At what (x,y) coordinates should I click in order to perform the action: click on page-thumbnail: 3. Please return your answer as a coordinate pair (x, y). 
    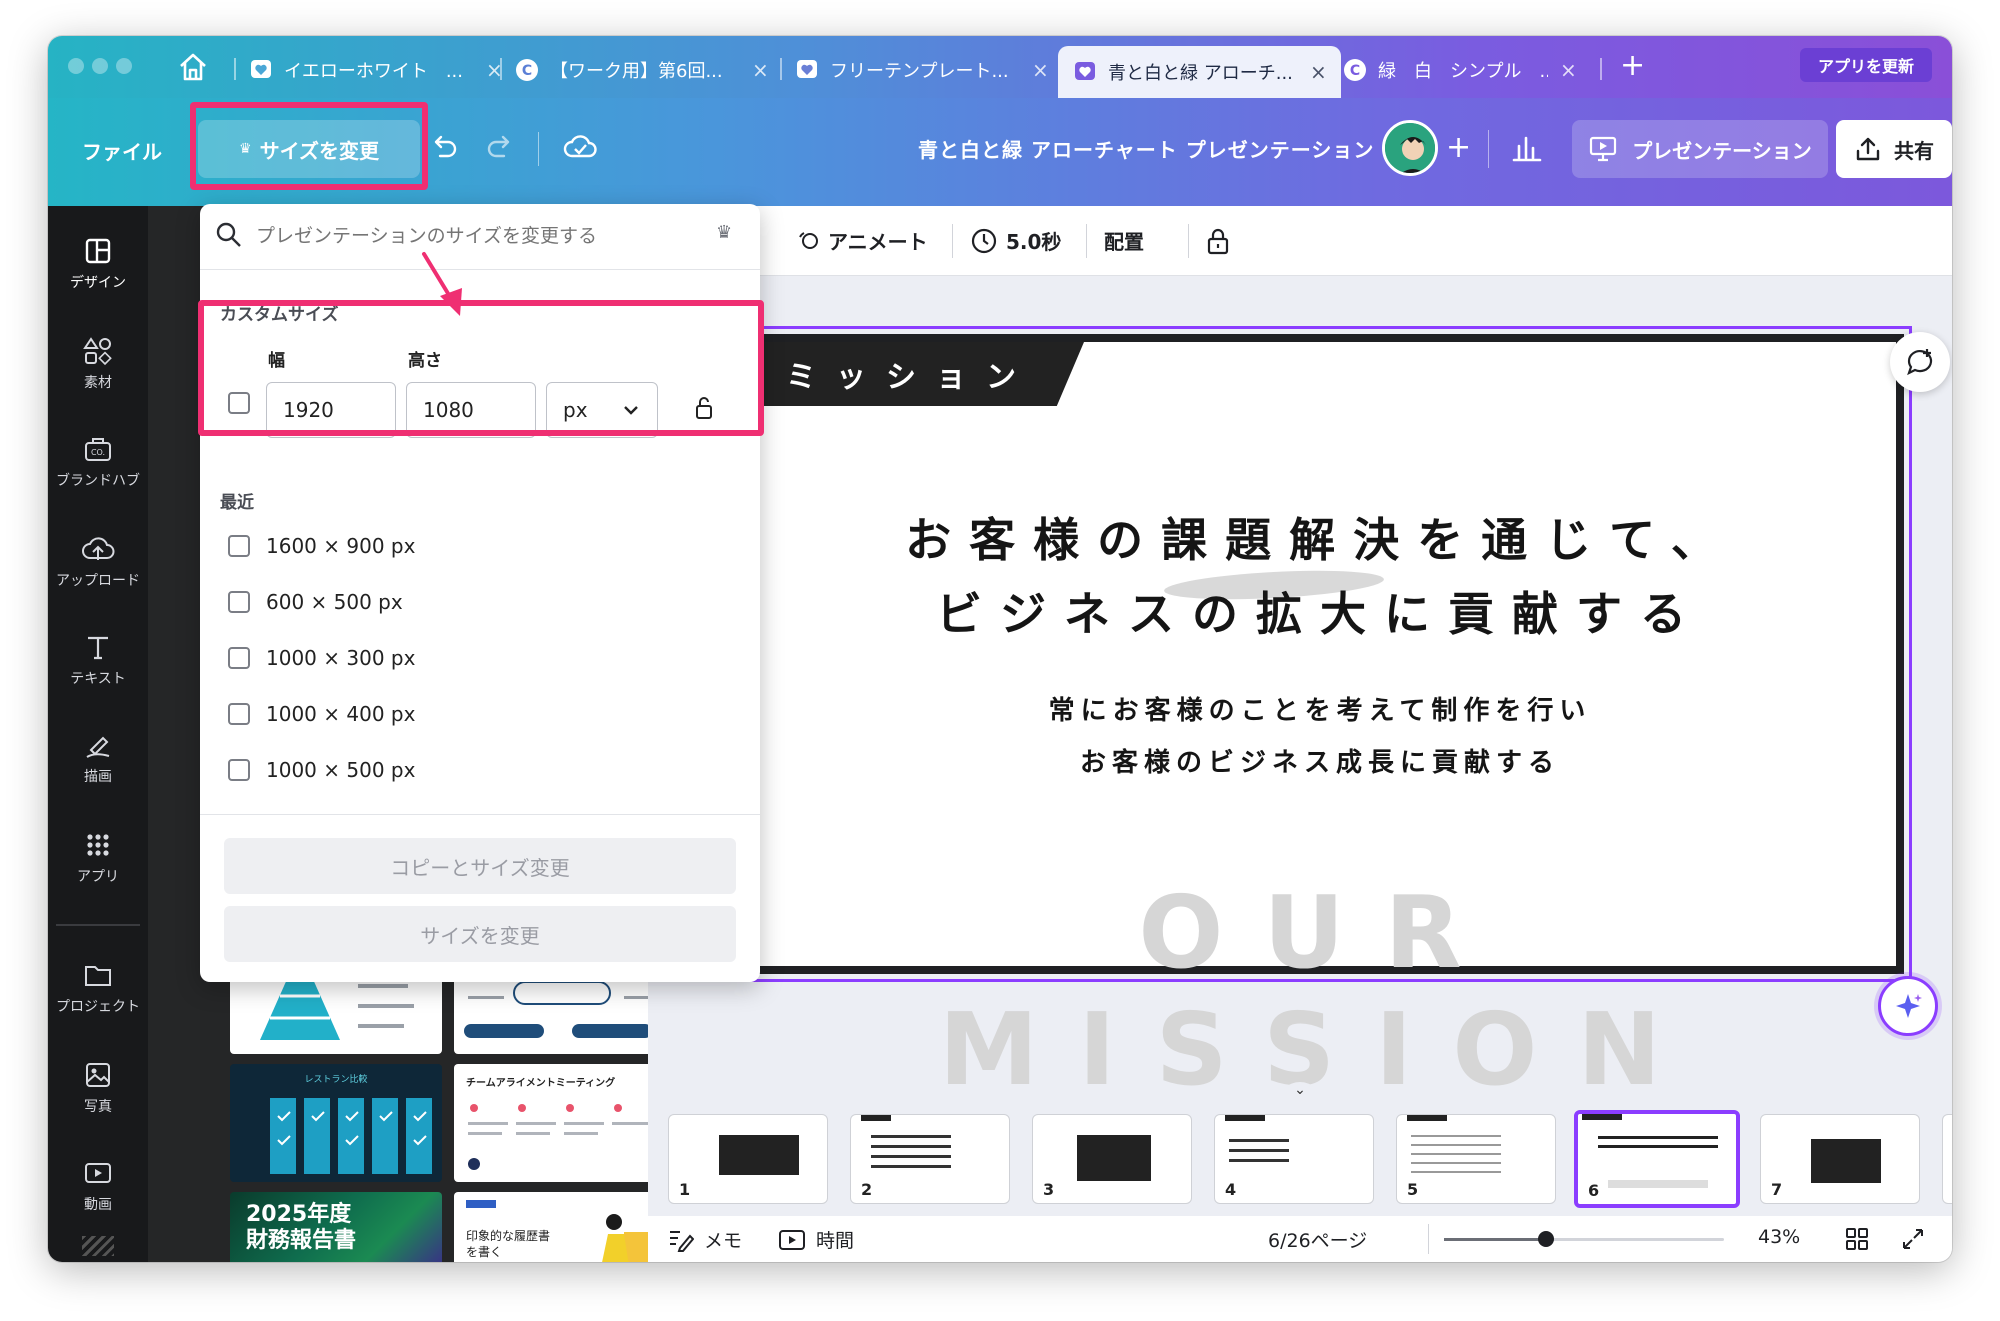
    Looking at the image, I should click on (1112, 1159).